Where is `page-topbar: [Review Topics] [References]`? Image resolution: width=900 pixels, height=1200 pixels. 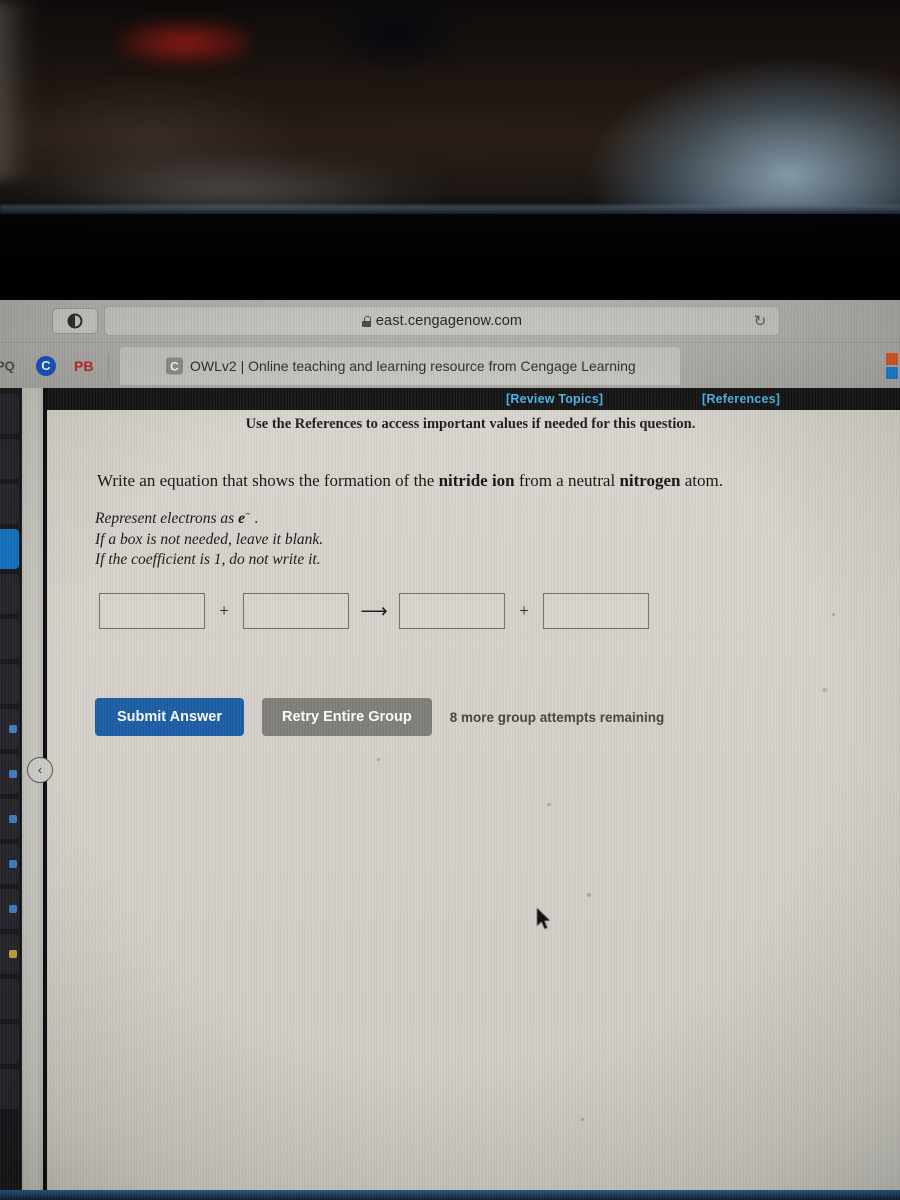 page-topbar: [Review Topics] [References] is located at coordinates (473, 399).